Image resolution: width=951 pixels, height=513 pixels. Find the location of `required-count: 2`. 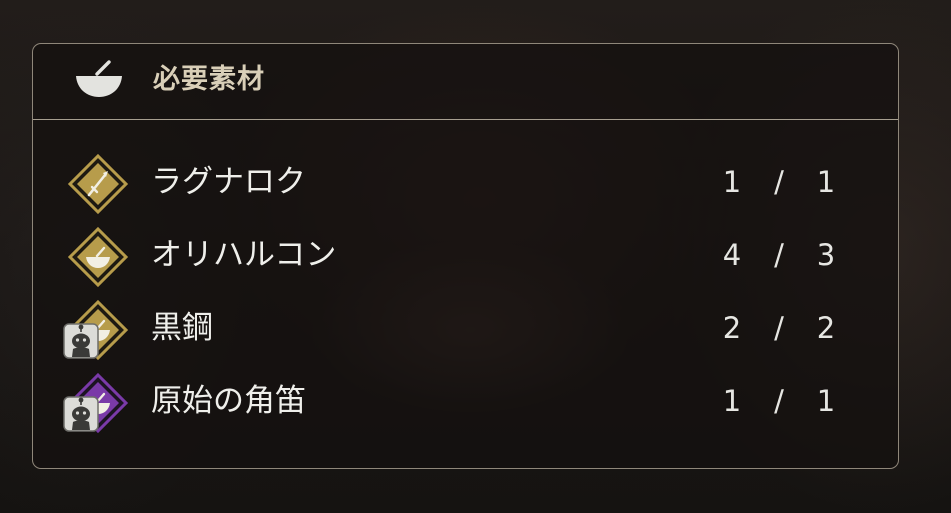

required-count: 2 is located at coordinates (826, 328).